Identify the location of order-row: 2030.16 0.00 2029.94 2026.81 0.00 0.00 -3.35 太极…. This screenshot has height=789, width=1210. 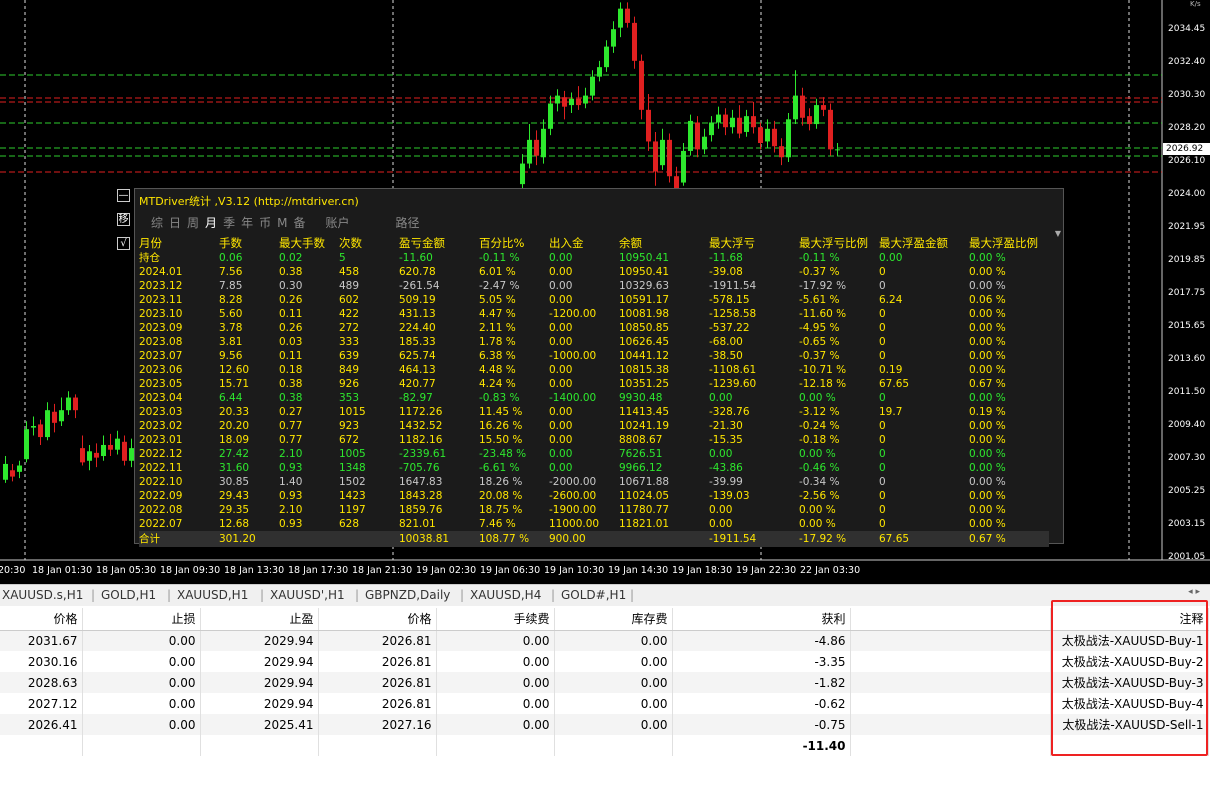
(604, 661).